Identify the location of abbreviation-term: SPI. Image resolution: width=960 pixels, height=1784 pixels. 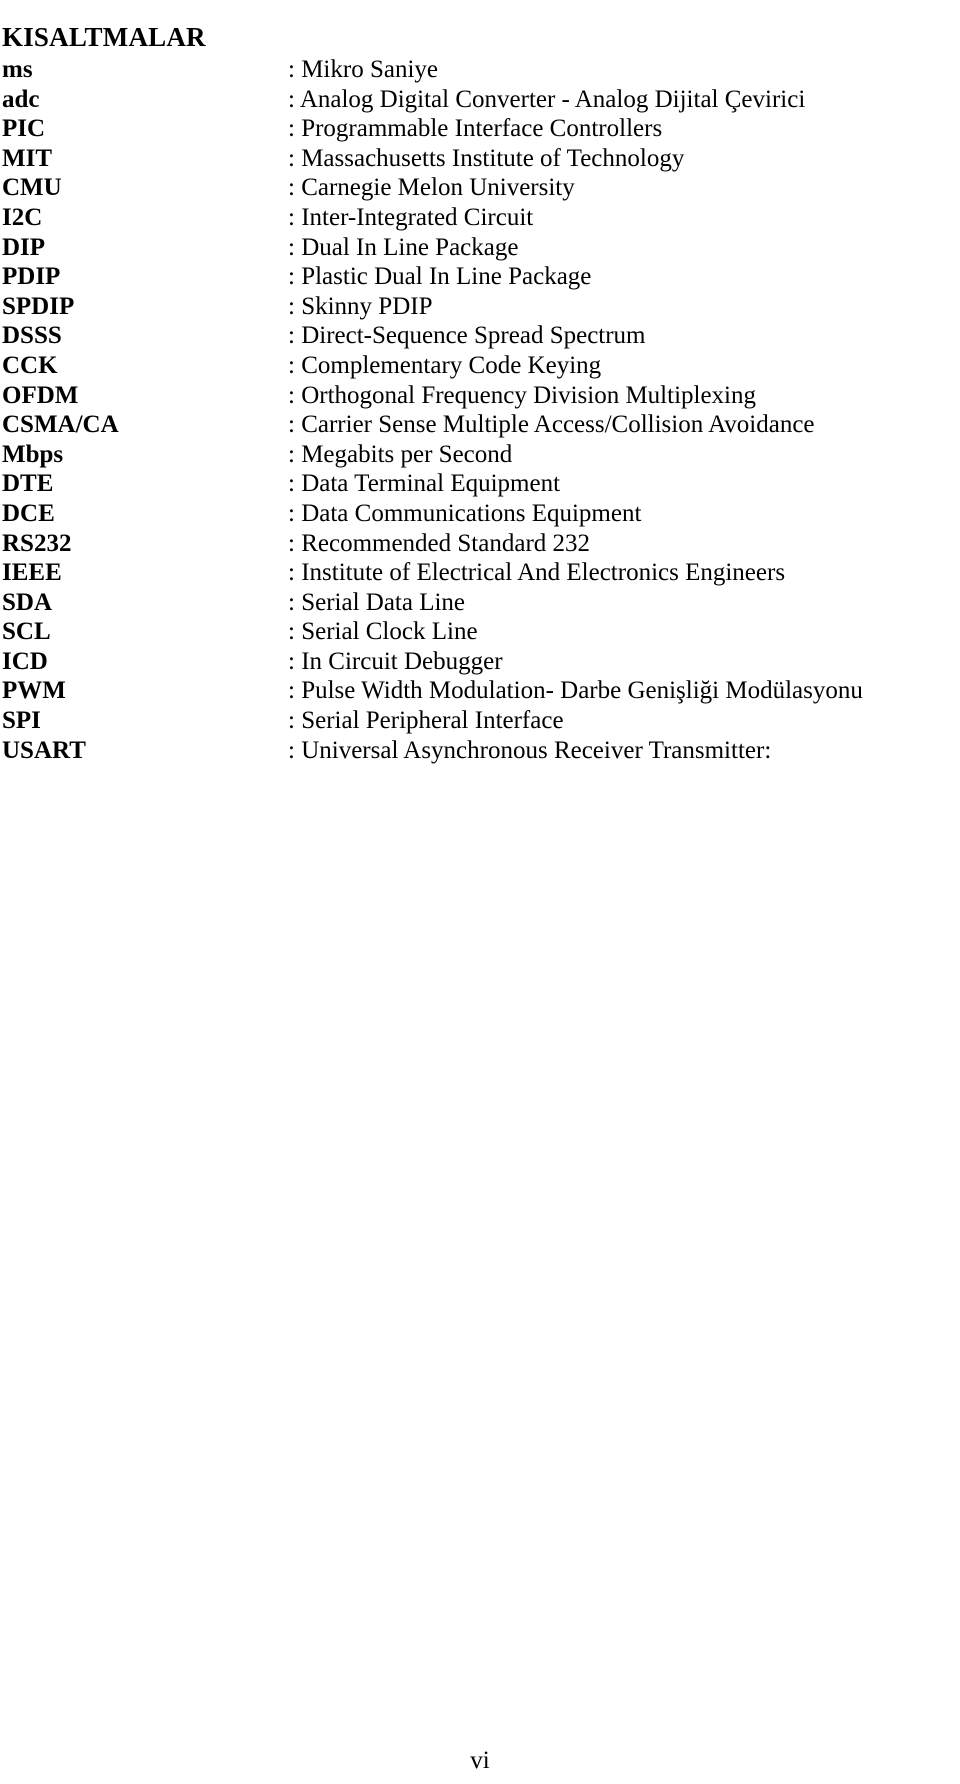
(21, 721).